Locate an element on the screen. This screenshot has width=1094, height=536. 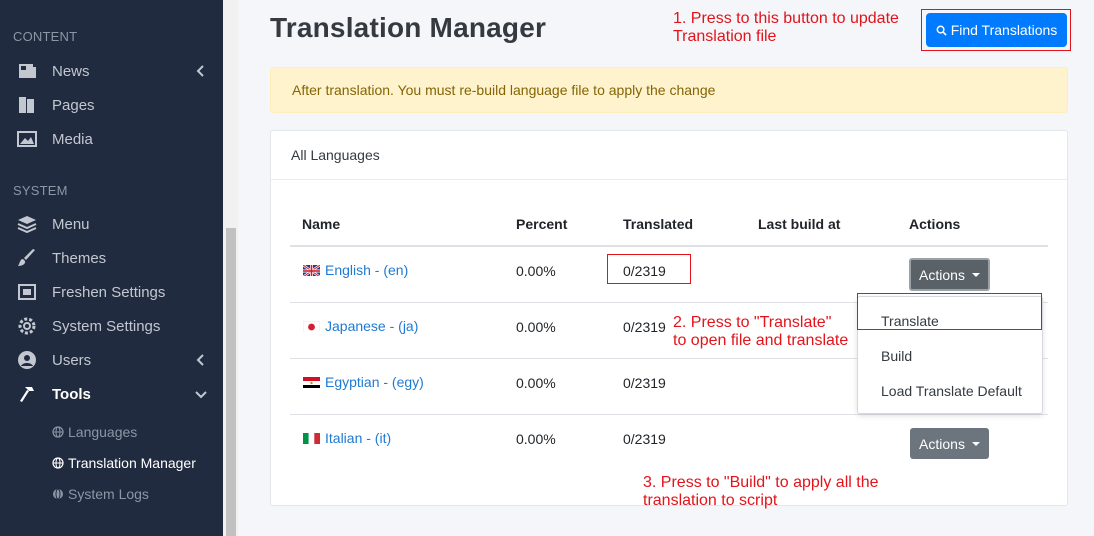
image-icon is located at coordinates (27, 139).